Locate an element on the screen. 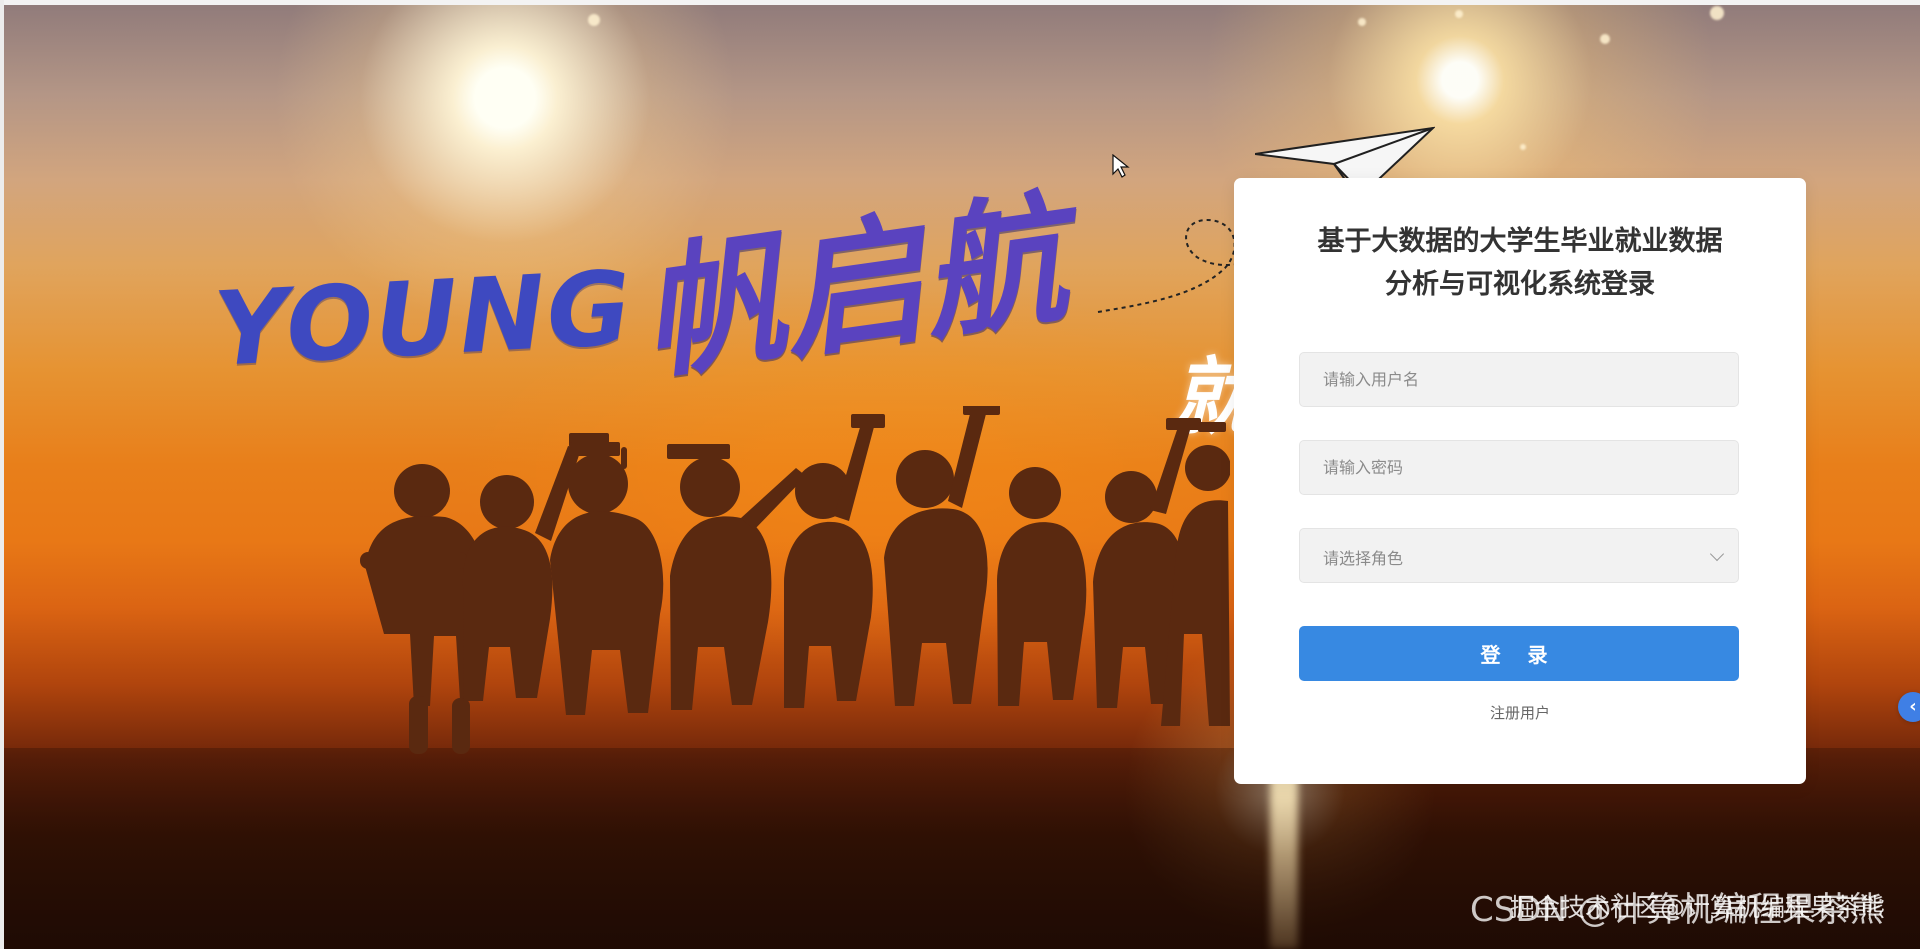 This screenshot has width=1920, height=949. role-select: 请选择角色 is located at coordinates (1519, 555).